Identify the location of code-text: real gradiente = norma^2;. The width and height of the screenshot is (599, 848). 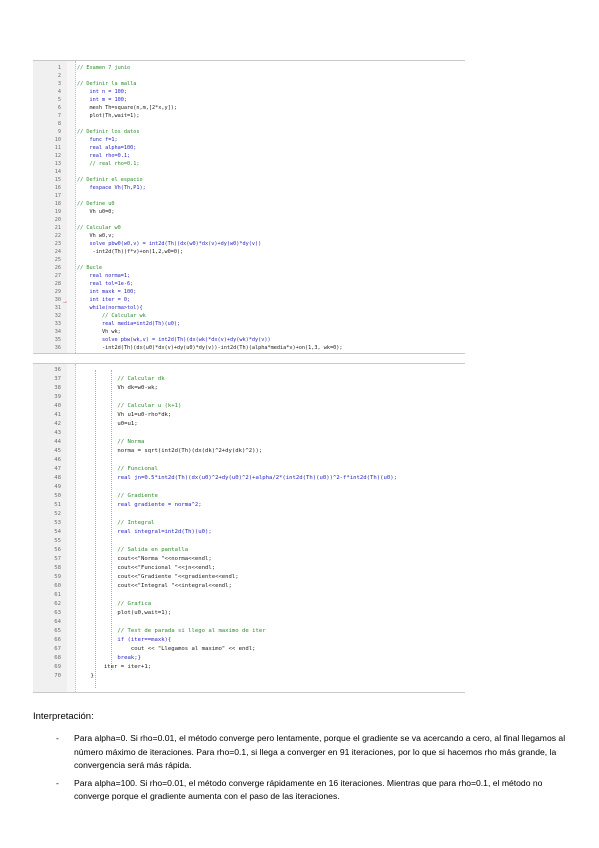
(271, 505).